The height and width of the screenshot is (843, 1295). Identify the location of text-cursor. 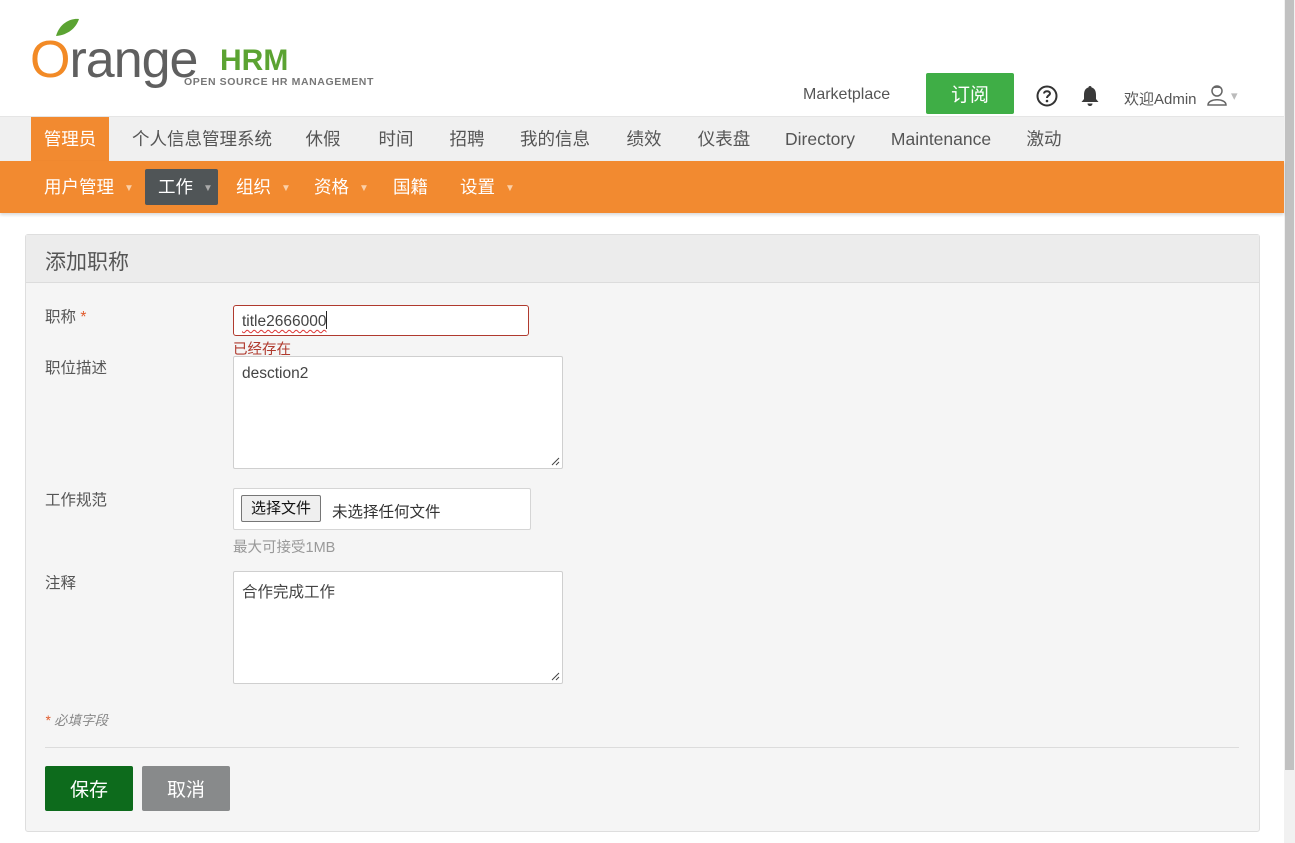
(327, 320).